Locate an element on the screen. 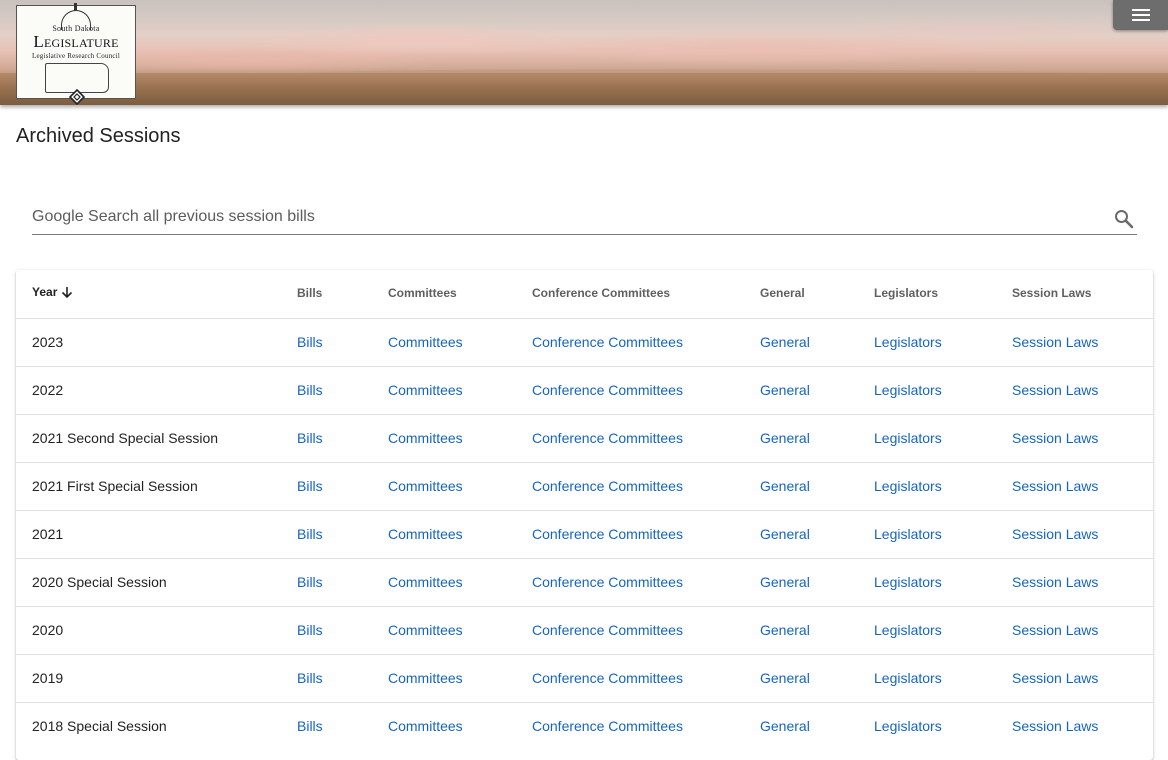 The height and width of the screenshot is (760, 1168). banner-sky is located at coordinates (584, 35).